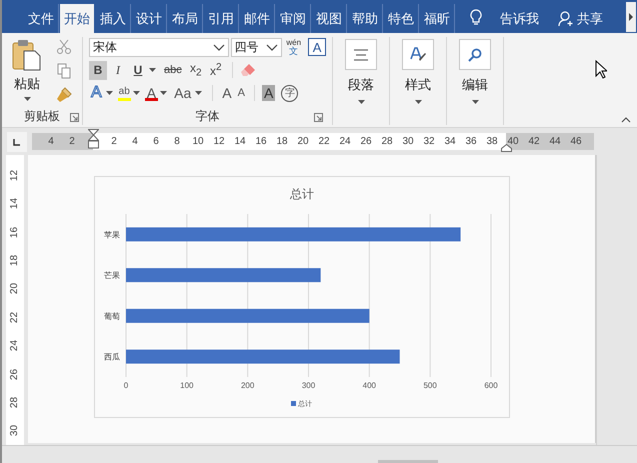 Image resolution: width=637 pixels, height=463 pixels. What do you see at coordinates (601, 69) in the screenshot?
I see `mouse-pointer-icon` at bounding box center [601, 69].